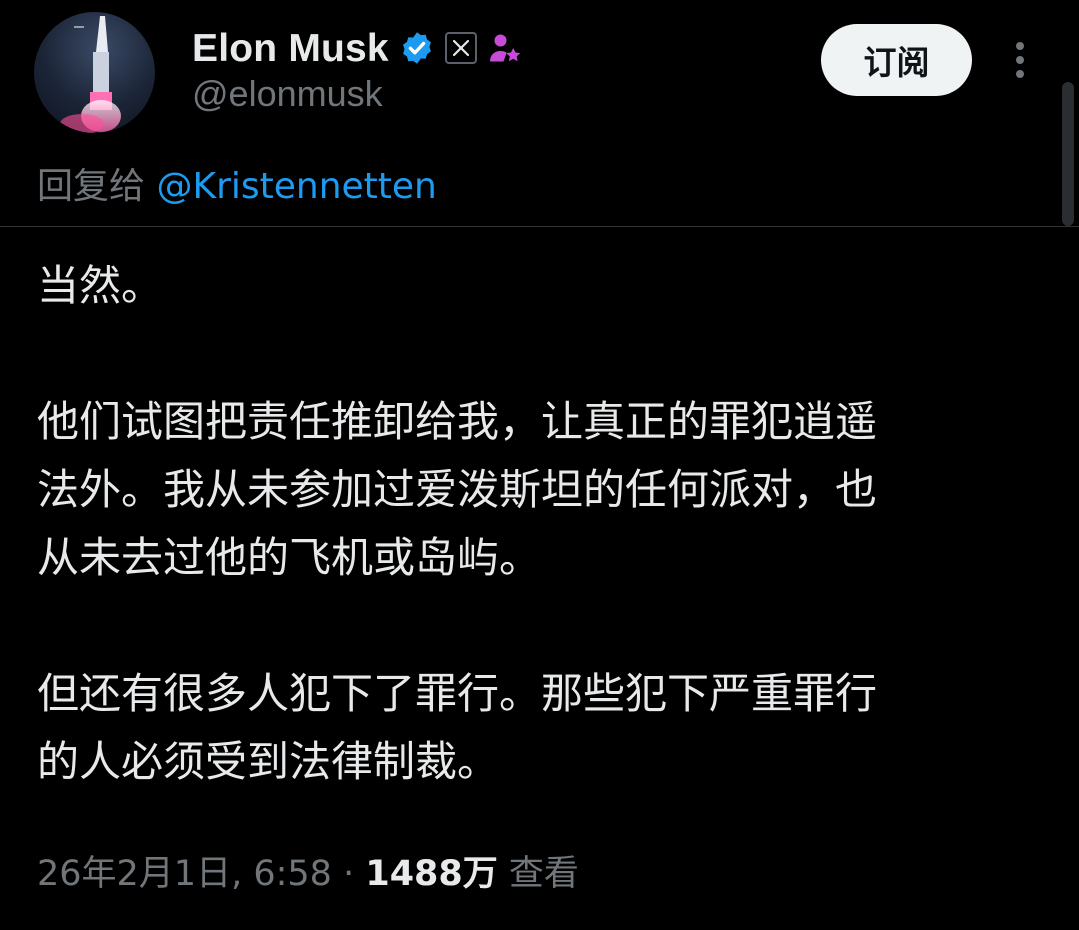 The image size is (1079, 930). What do you see at coordinates (457, 421) in the screenshot?
I see `tweet-line: 他们试图把责任推卸给我，让真正的罪犯逍遥` at bounding box center [457, 421].